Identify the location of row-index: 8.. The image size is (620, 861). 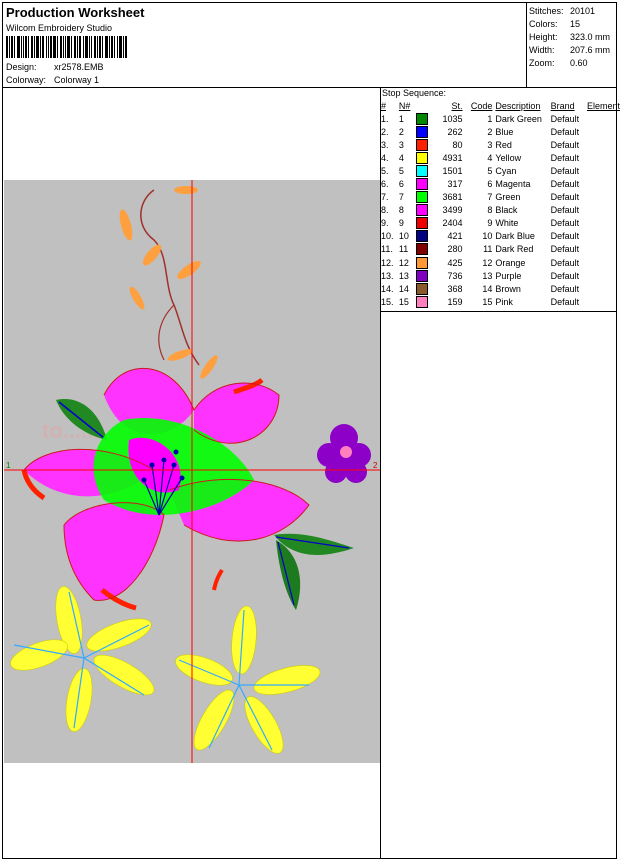
(385, 210).